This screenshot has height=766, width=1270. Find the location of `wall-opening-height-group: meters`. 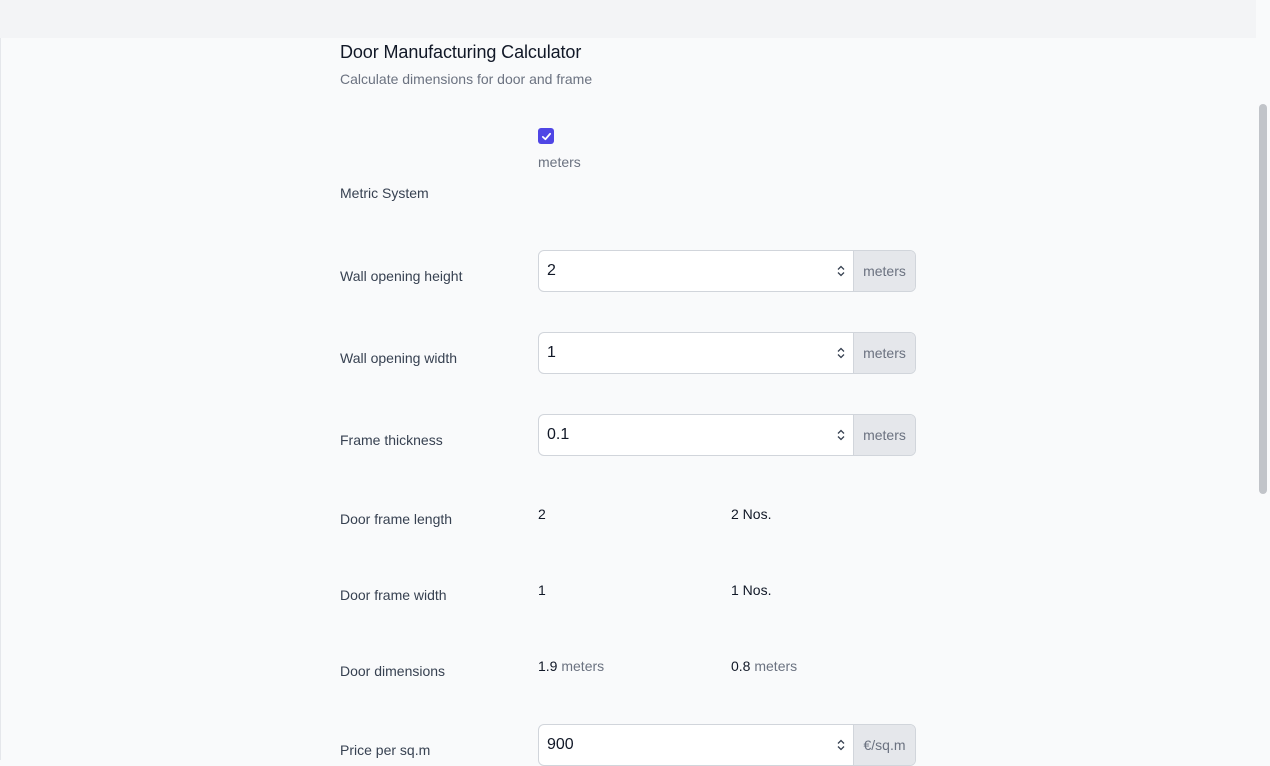

wall-opening-height-group: meters is located at coordinates (727, 271).